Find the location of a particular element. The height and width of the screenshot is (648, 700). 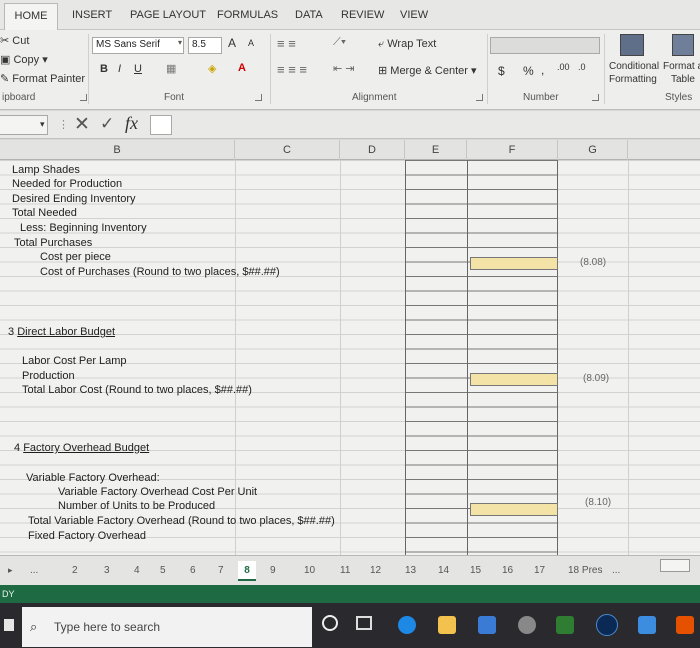

number-format-select is located at coordinates (545, 45).